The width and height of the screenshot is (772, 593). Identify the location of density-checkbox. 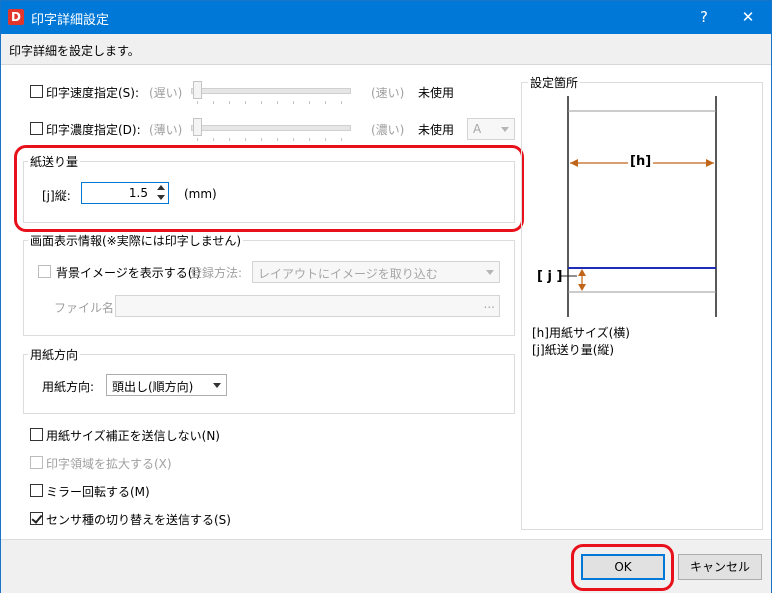
(36, 128).